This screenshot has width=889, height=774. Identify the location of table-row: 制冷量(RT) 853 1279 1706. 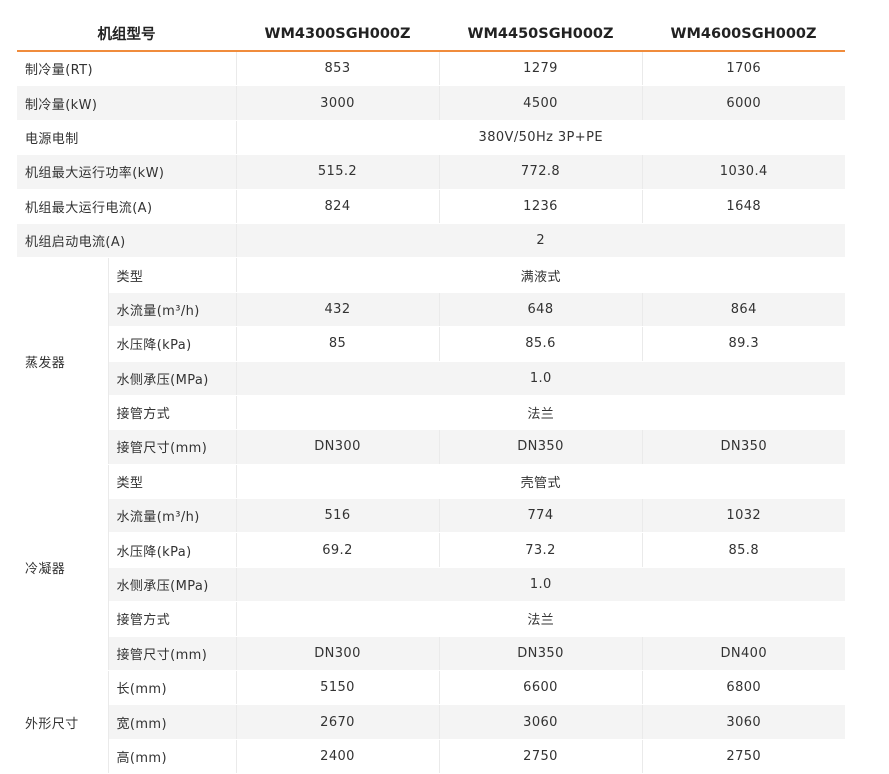
(431, 69).